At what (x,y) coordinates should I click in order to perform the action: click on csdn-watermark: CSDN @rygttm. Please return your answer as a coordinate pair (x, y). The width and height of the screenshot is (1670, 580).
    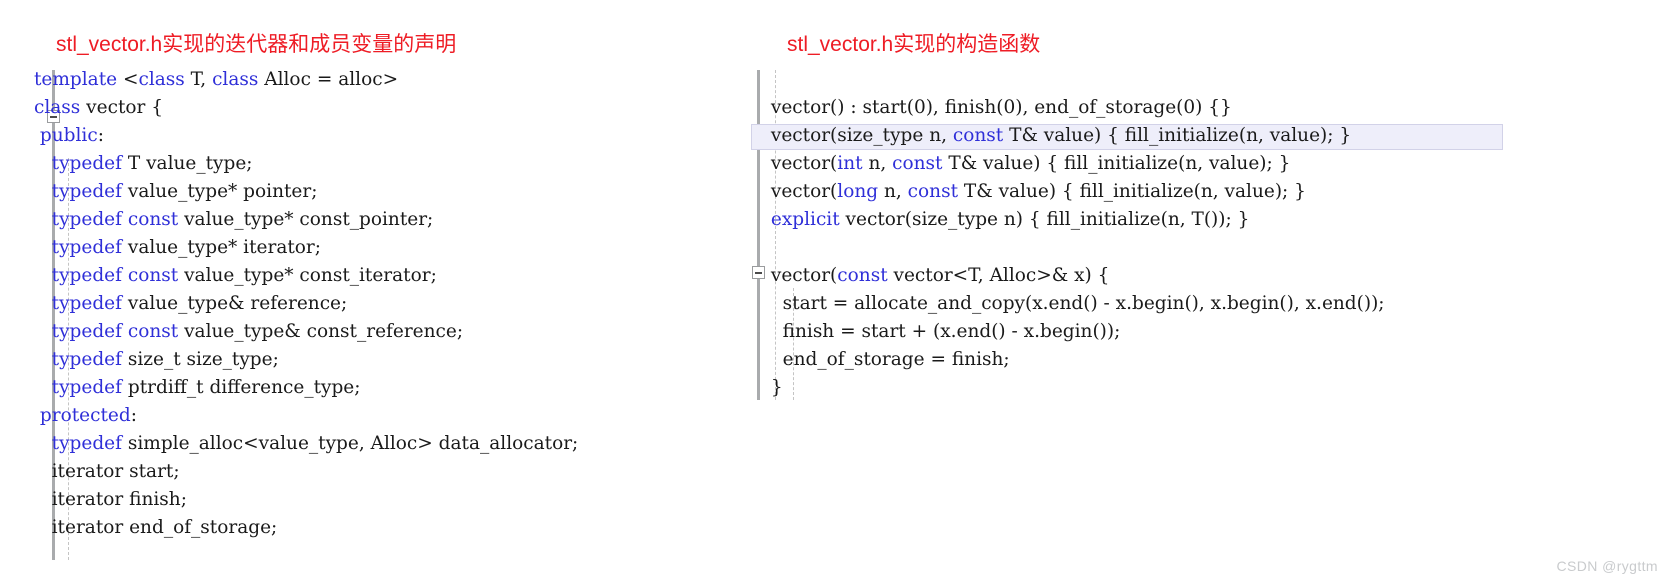
    Looking at the image, I should click on (1607, 566).